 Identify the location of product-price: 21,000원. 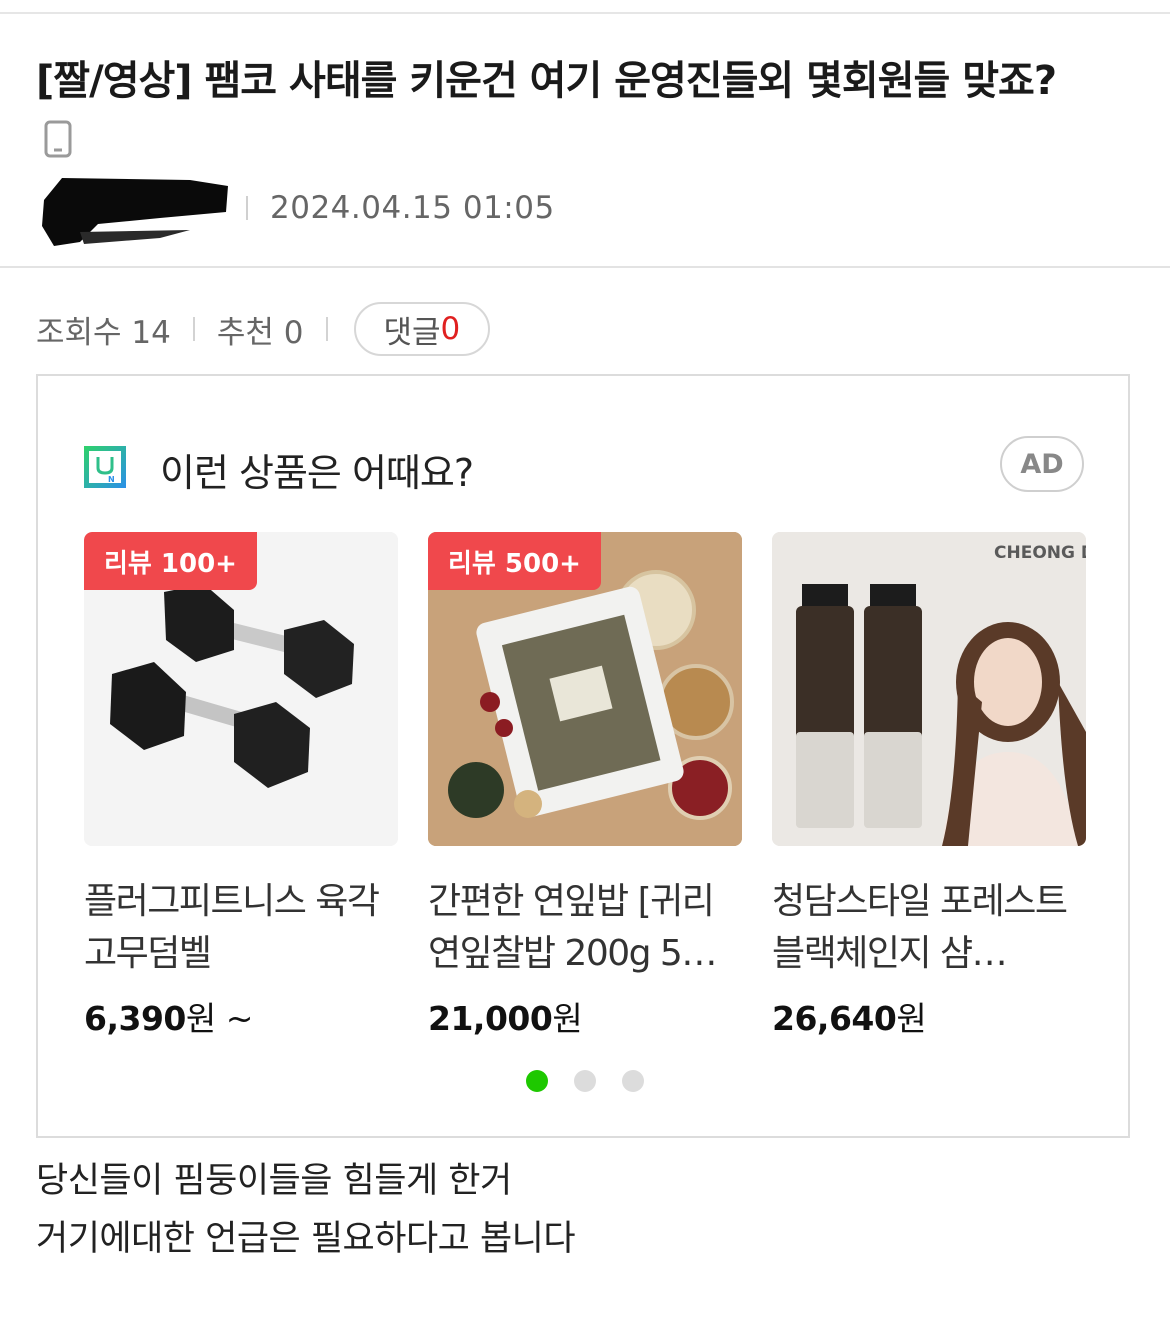
(585, 1016).